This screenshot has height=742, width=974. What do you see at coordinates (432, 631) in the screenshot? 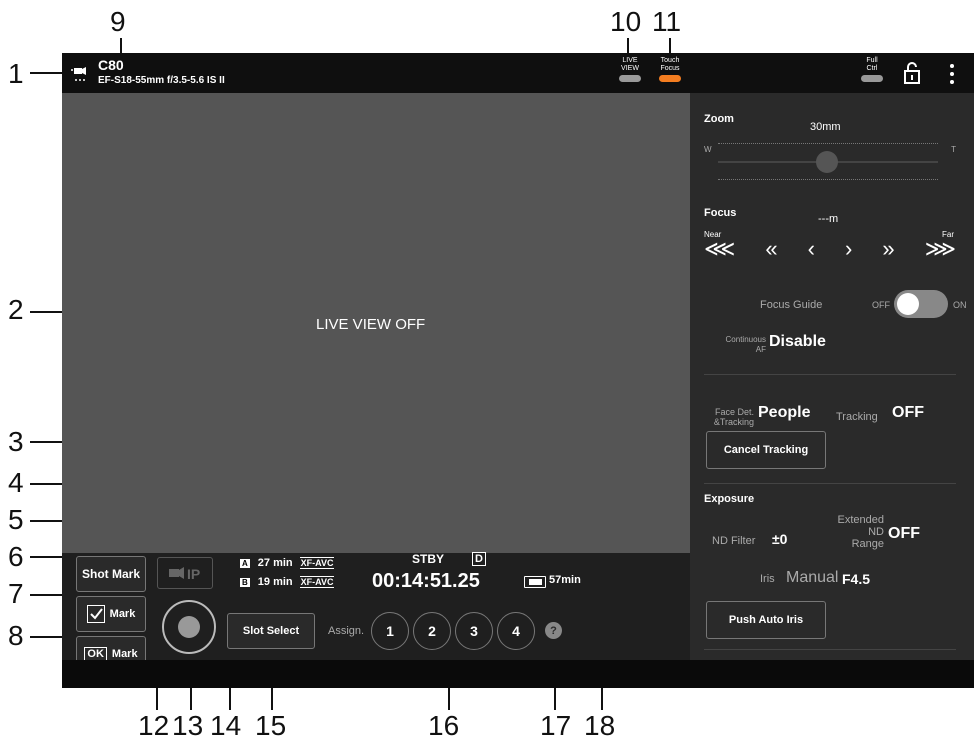
I see `assign-button-2: 2` at bounding box center [432, 631].